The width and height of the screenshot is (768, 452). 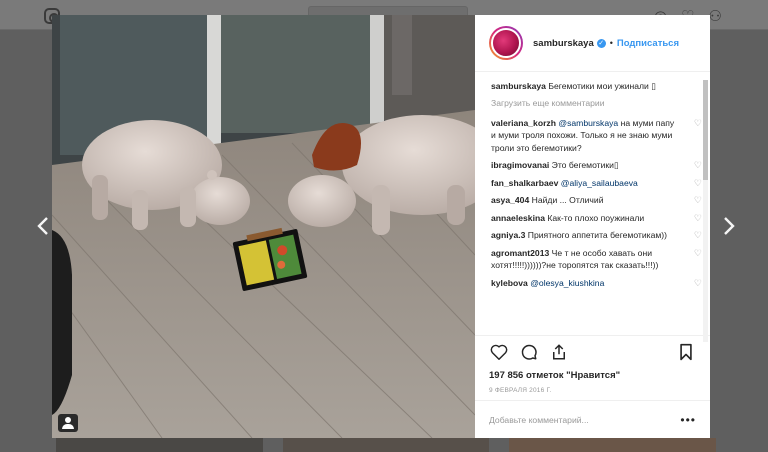 What do you see at coordinates (509, 283) in the screenshot?
I see `comment-username: kylebova` at bounding box center [509, 283].